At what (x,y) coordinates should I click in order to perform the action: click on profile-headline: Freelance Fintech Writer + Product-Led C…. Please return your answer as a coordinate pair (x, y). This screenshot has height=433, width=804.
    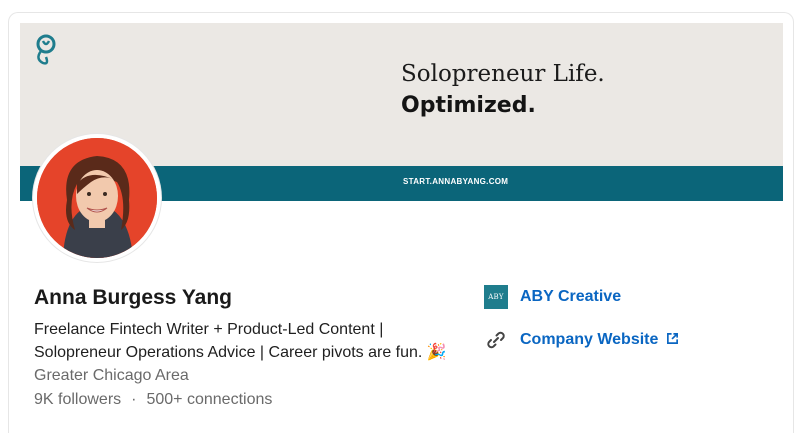
    Looking at the image, I should click on (244, 341).